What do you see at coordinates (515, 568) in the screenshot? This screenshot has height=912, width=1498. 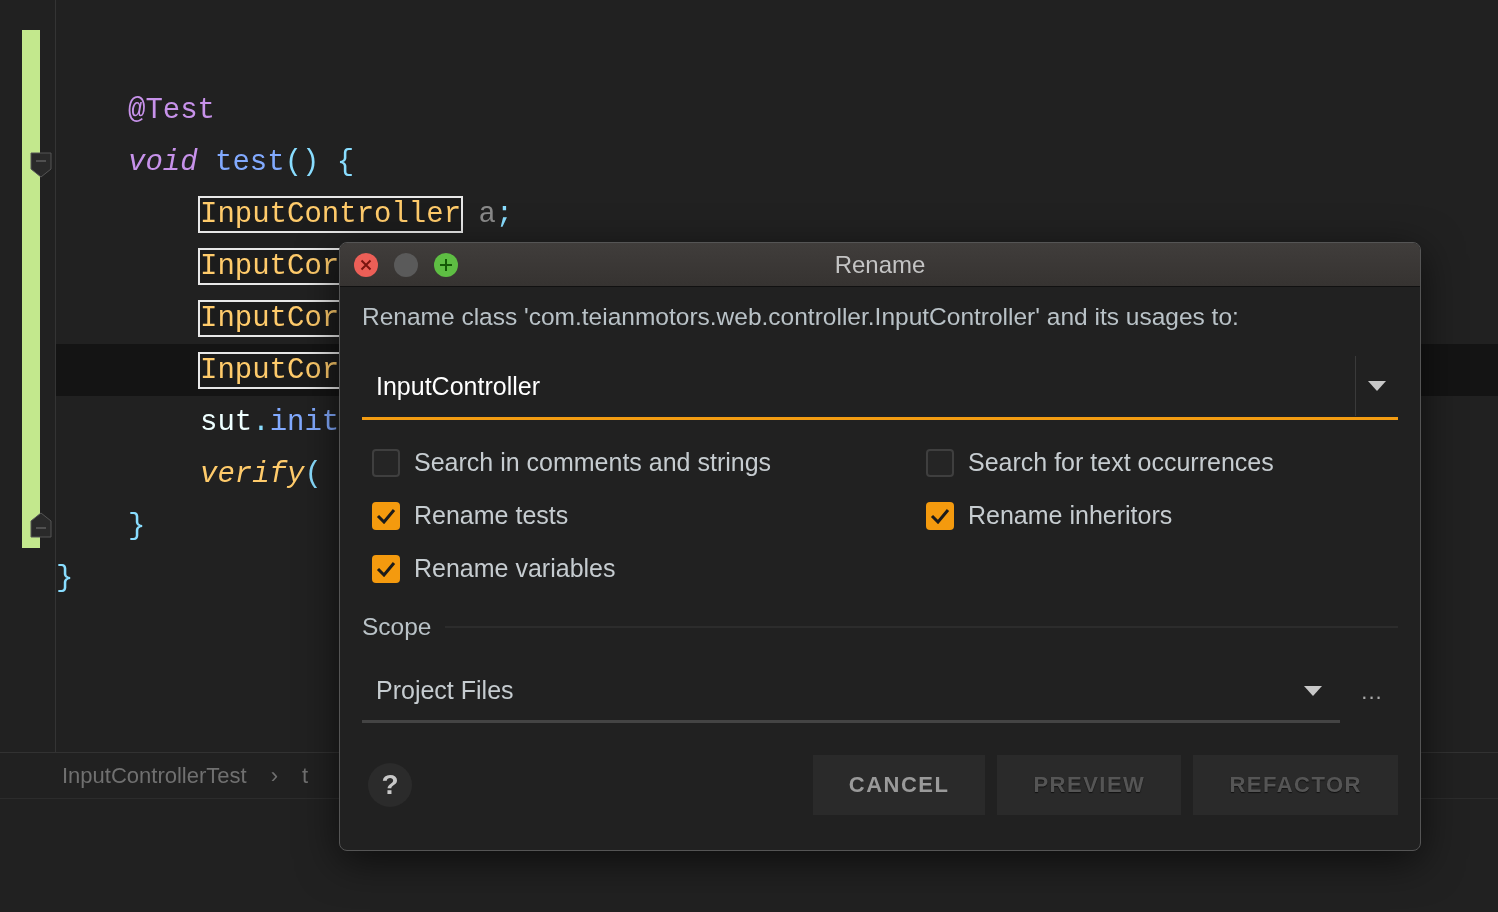 I see `option-label: Rename variables` at bounding box center [515, 568].